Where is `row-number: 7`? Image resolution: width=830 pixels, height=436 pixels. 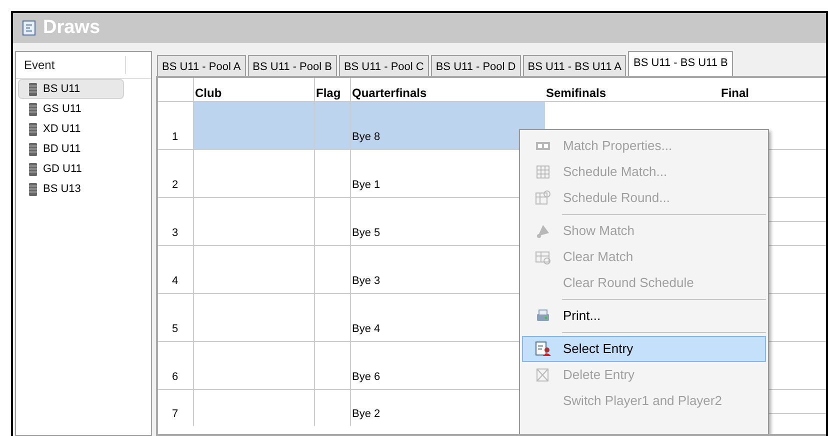
row-number: 7 is located at coordinates (175, 414).